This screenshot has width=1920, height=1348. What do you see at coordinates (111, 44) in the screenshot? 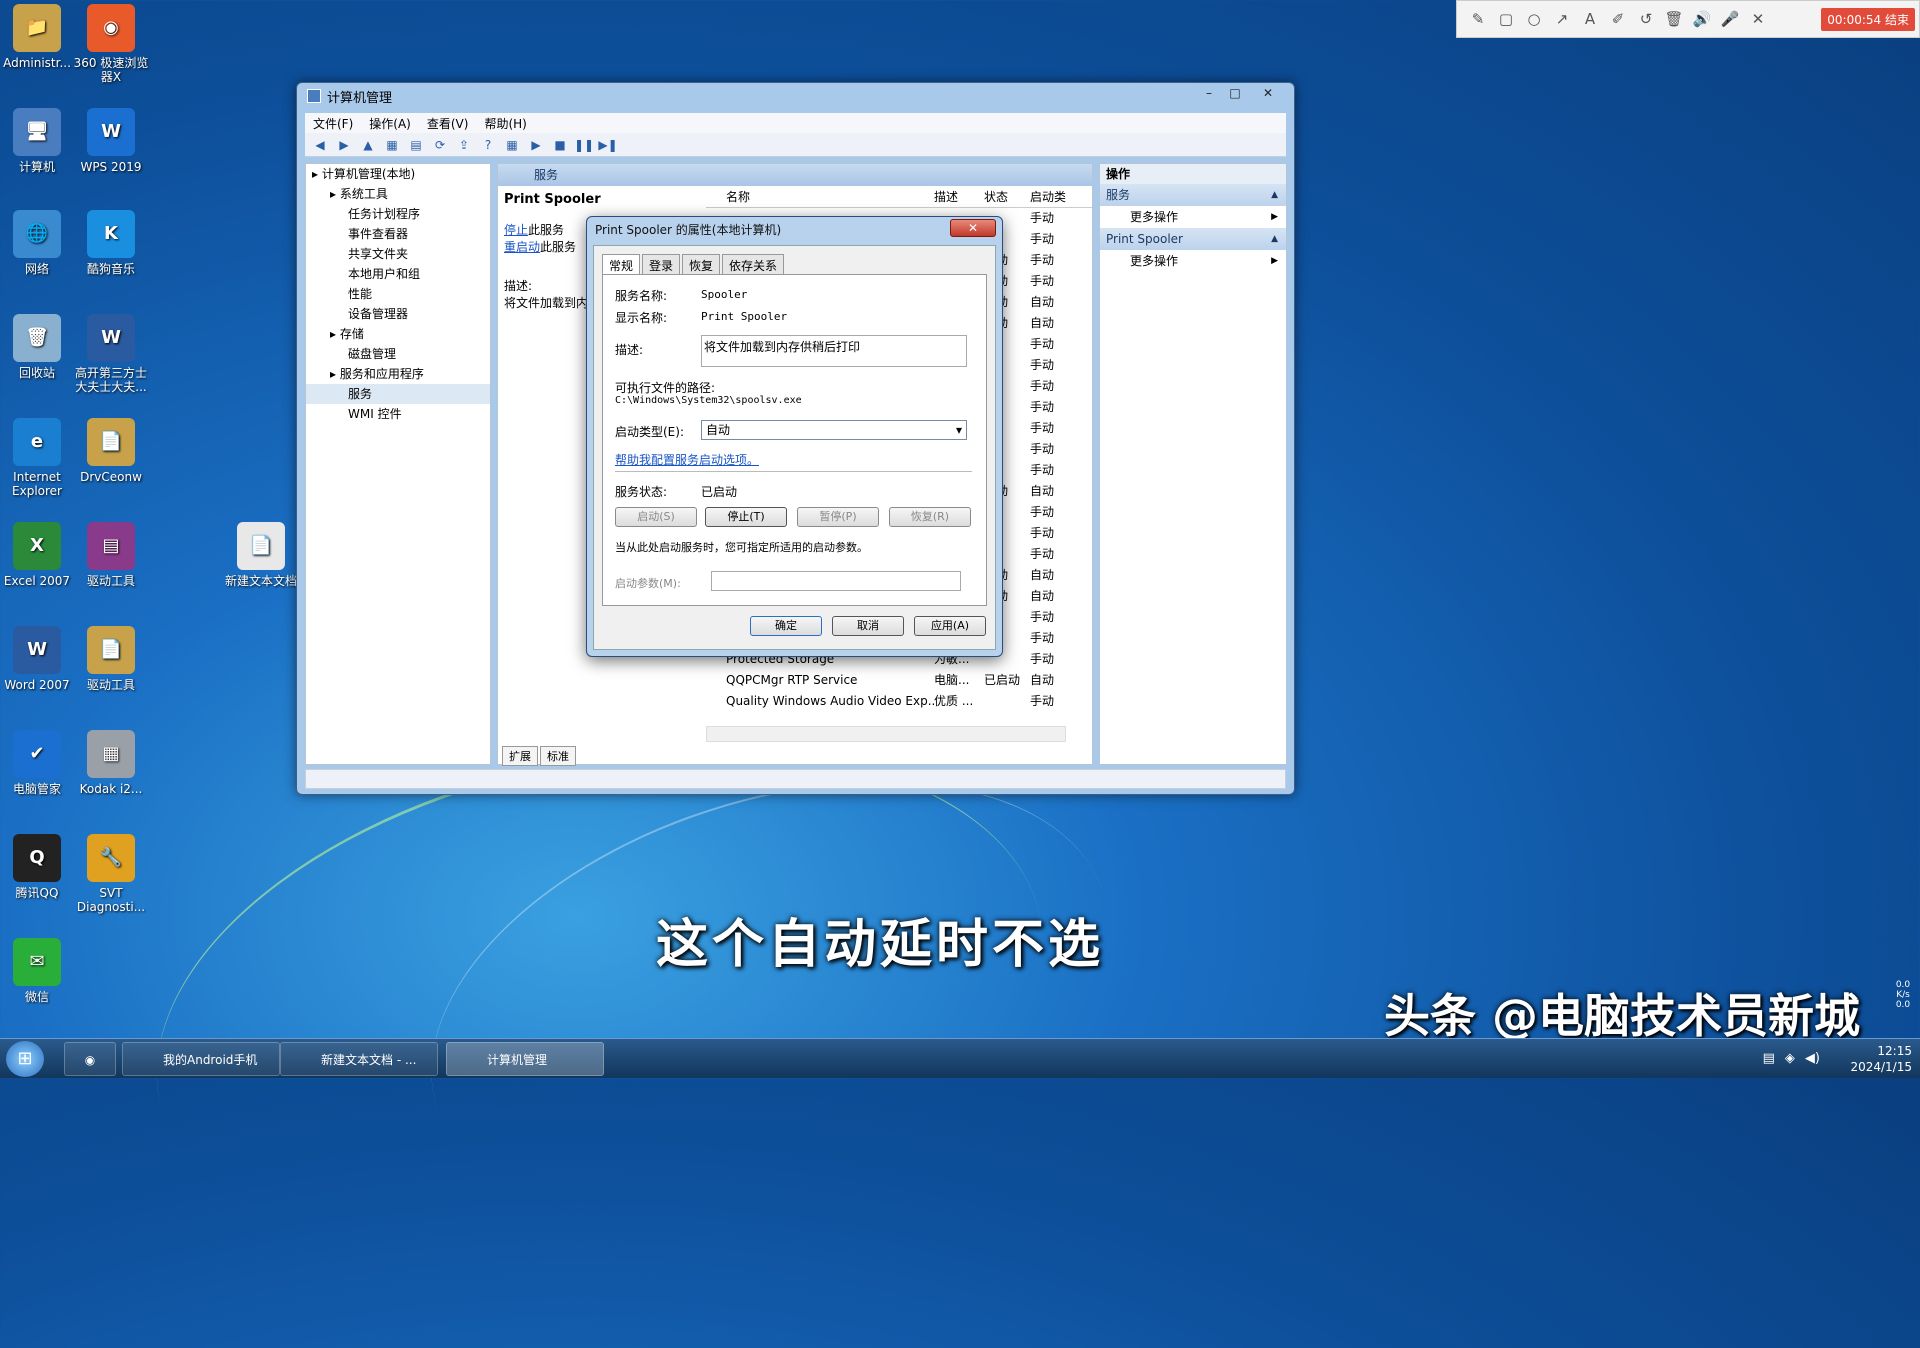
I see `desktop-icon: ◉ 360 极速浏览器X` at bounding box center [111, 44].